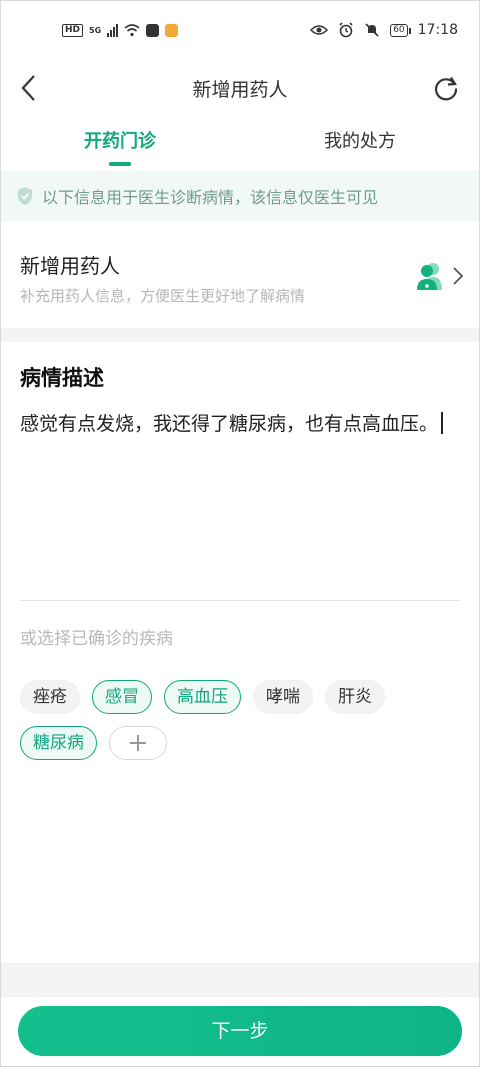 This screenshot has width=480, height=1067. Describe the element at coordinates (240, 600) in the screenshot. I see `divider` at that location.